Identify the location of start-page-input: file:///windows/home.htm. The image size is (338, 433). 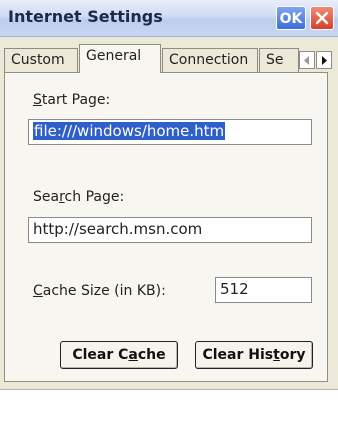
(170, 132).